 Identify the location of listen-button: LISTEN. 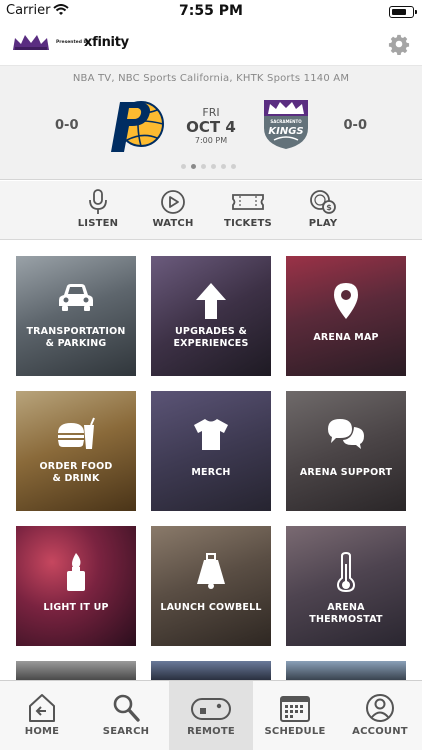
(98, 209).